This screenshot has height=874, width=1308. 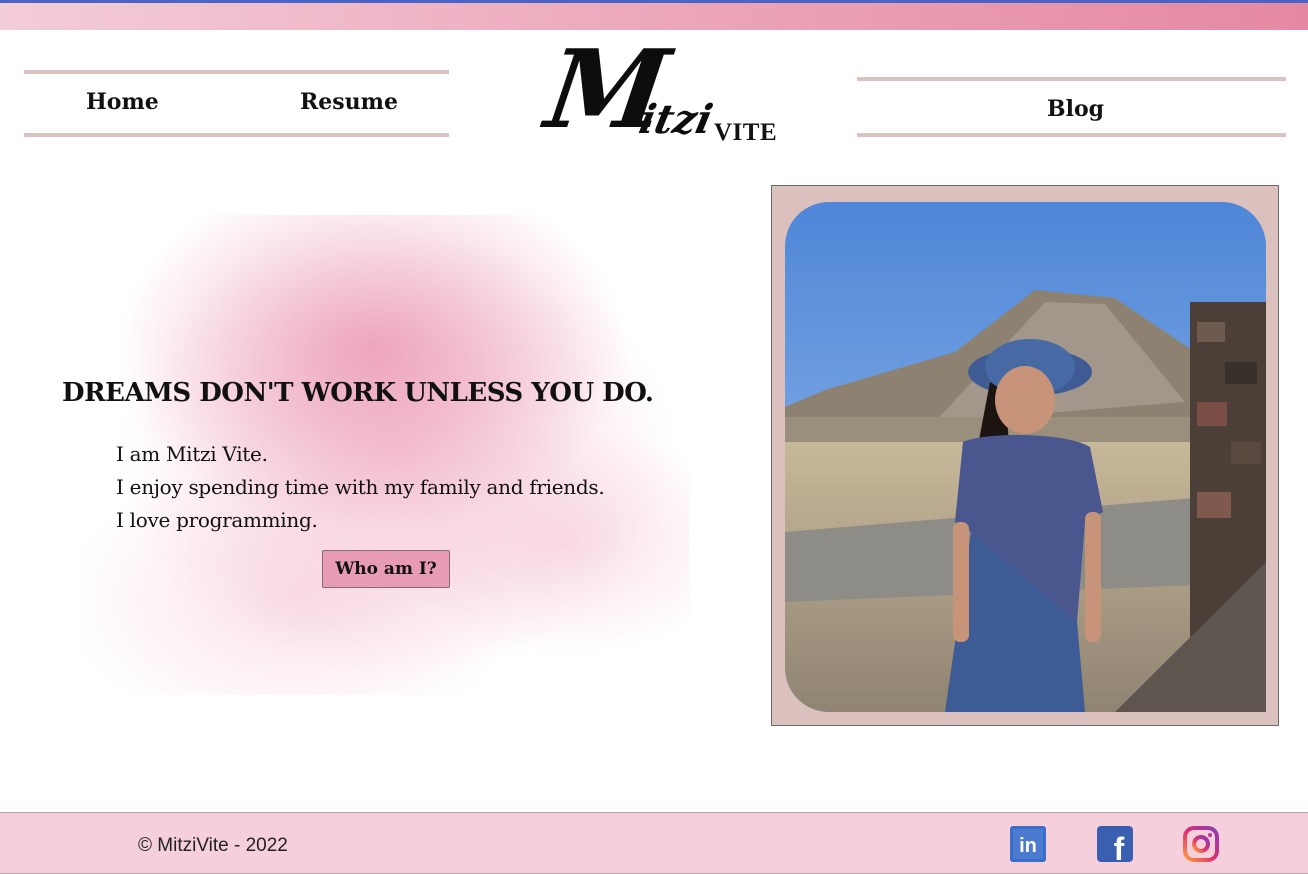 I want to click on linkedin-icon: in, so click(x=1028, y=844).